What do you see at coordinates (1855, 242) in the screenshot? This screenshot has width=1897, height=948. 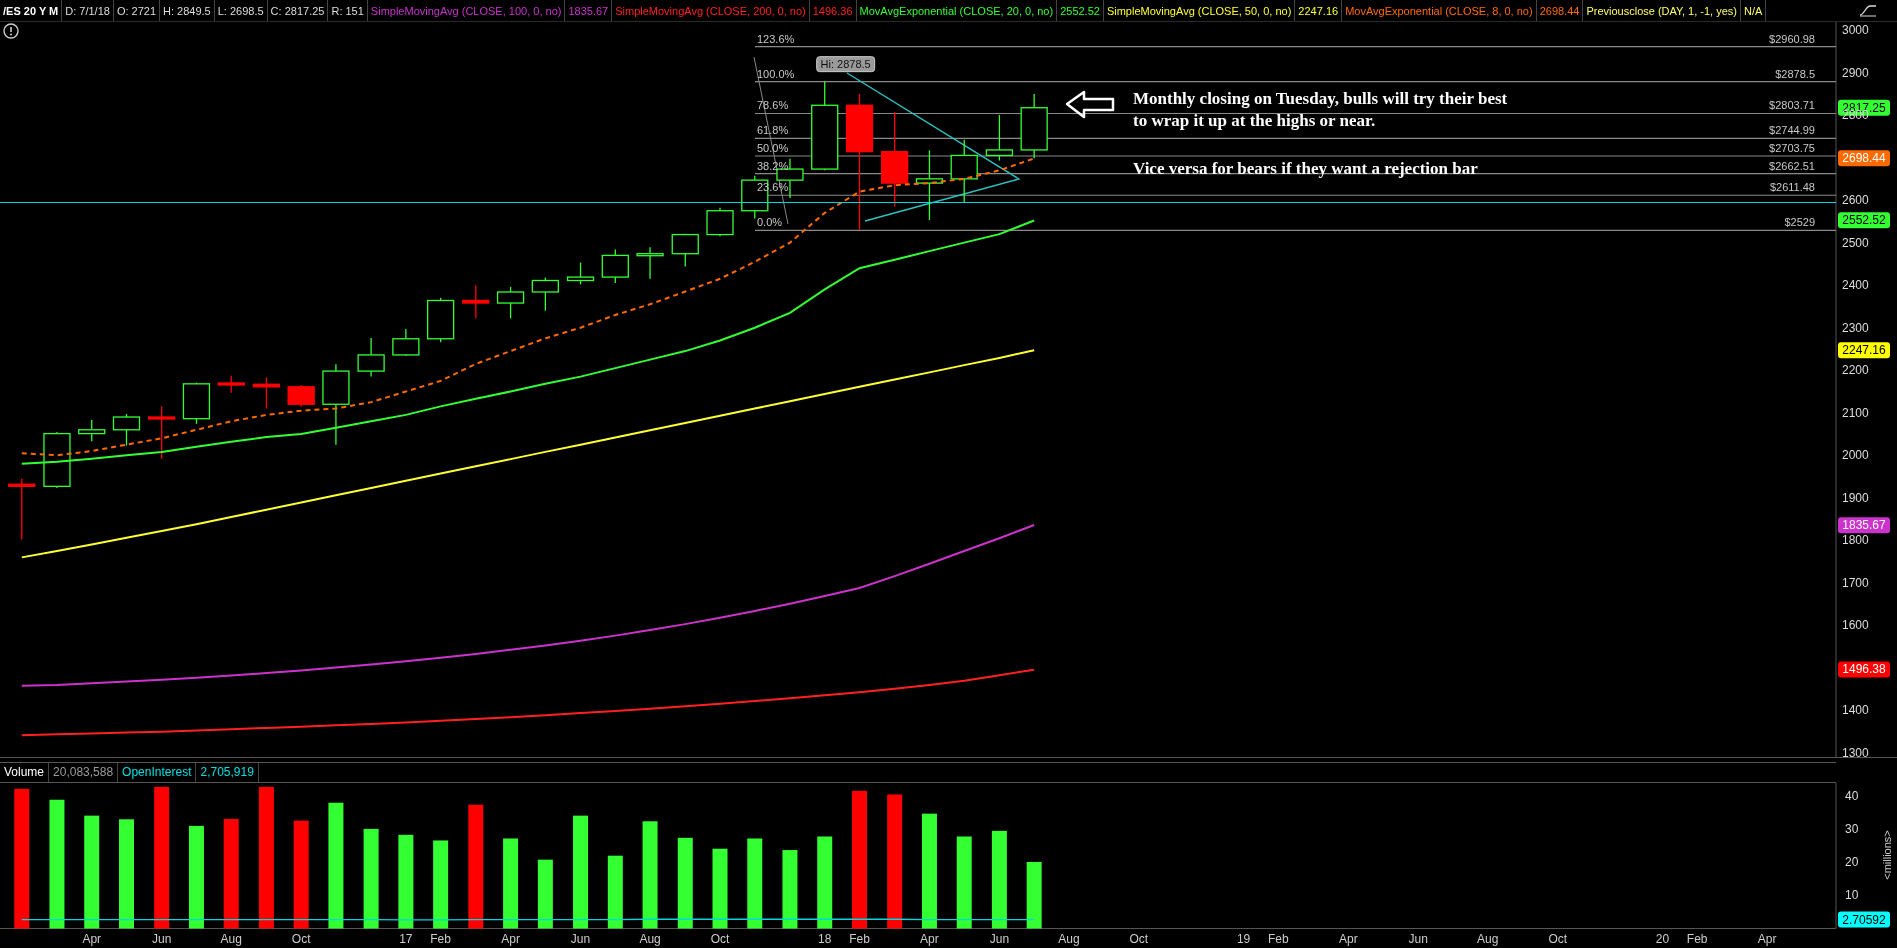 I see `axis-label: 2500` at bounding box center [1855, 242].